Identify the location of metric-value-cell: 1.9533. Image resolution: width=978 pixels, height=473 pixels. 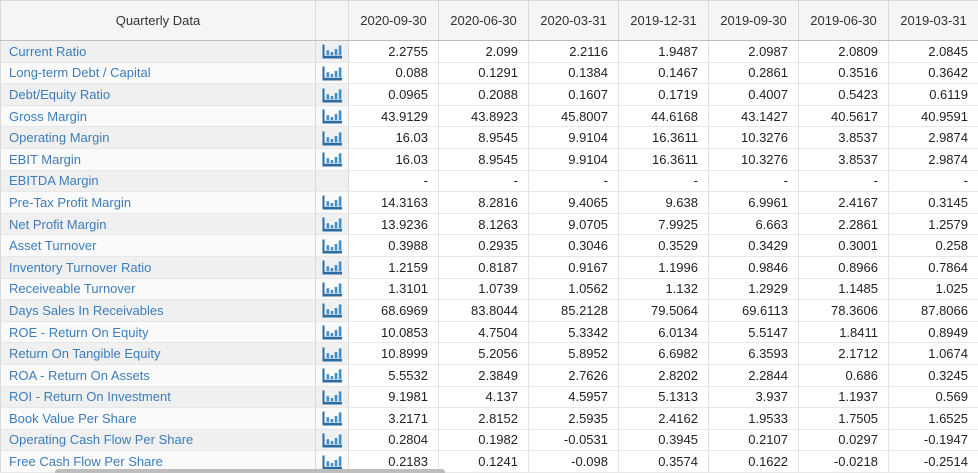
(753, 418).